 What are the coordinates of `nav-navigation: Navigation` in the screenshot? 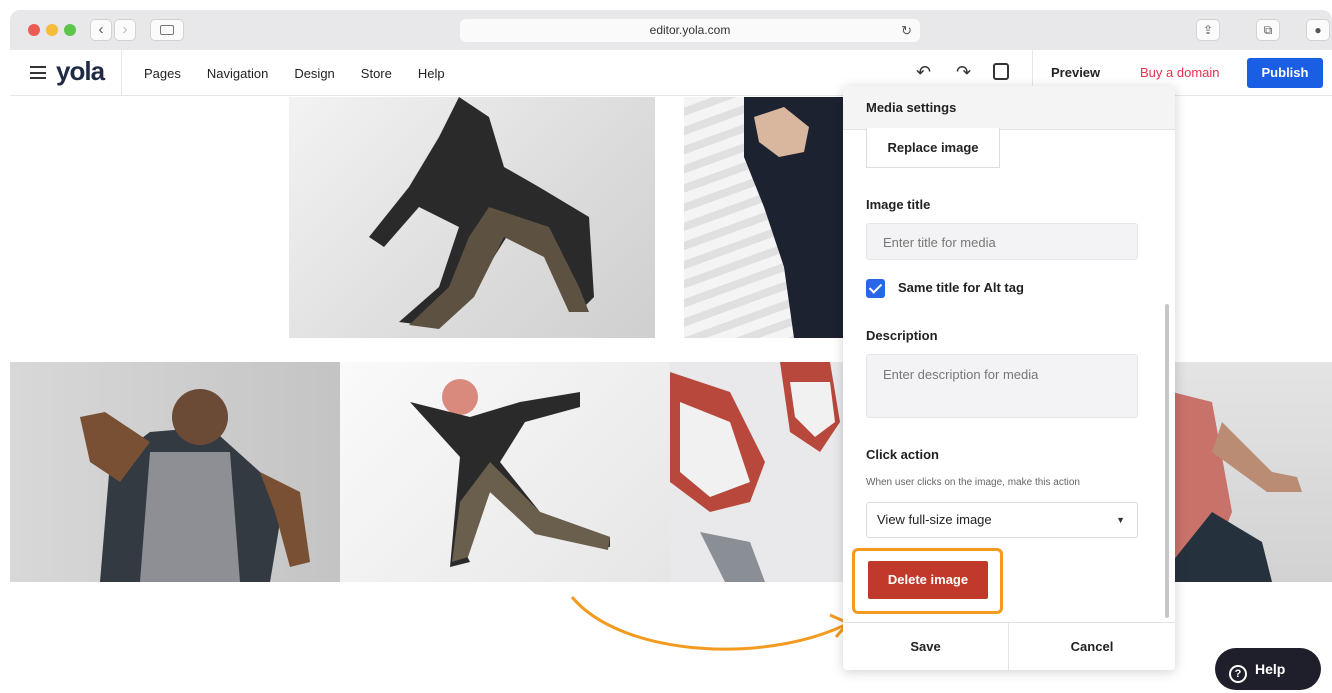 It's located at (237, 73).